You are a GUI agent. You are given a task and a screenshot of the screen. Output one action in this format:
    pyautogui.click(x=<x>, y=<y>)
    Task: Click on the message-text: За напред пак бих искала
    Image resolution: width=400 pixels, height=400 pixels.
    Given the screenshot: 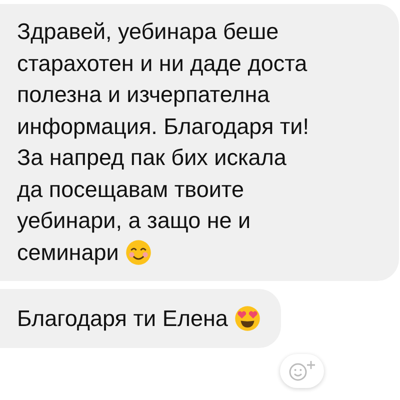 What is the action you would take?
    pyautogui.click(x=151, y=158)
    